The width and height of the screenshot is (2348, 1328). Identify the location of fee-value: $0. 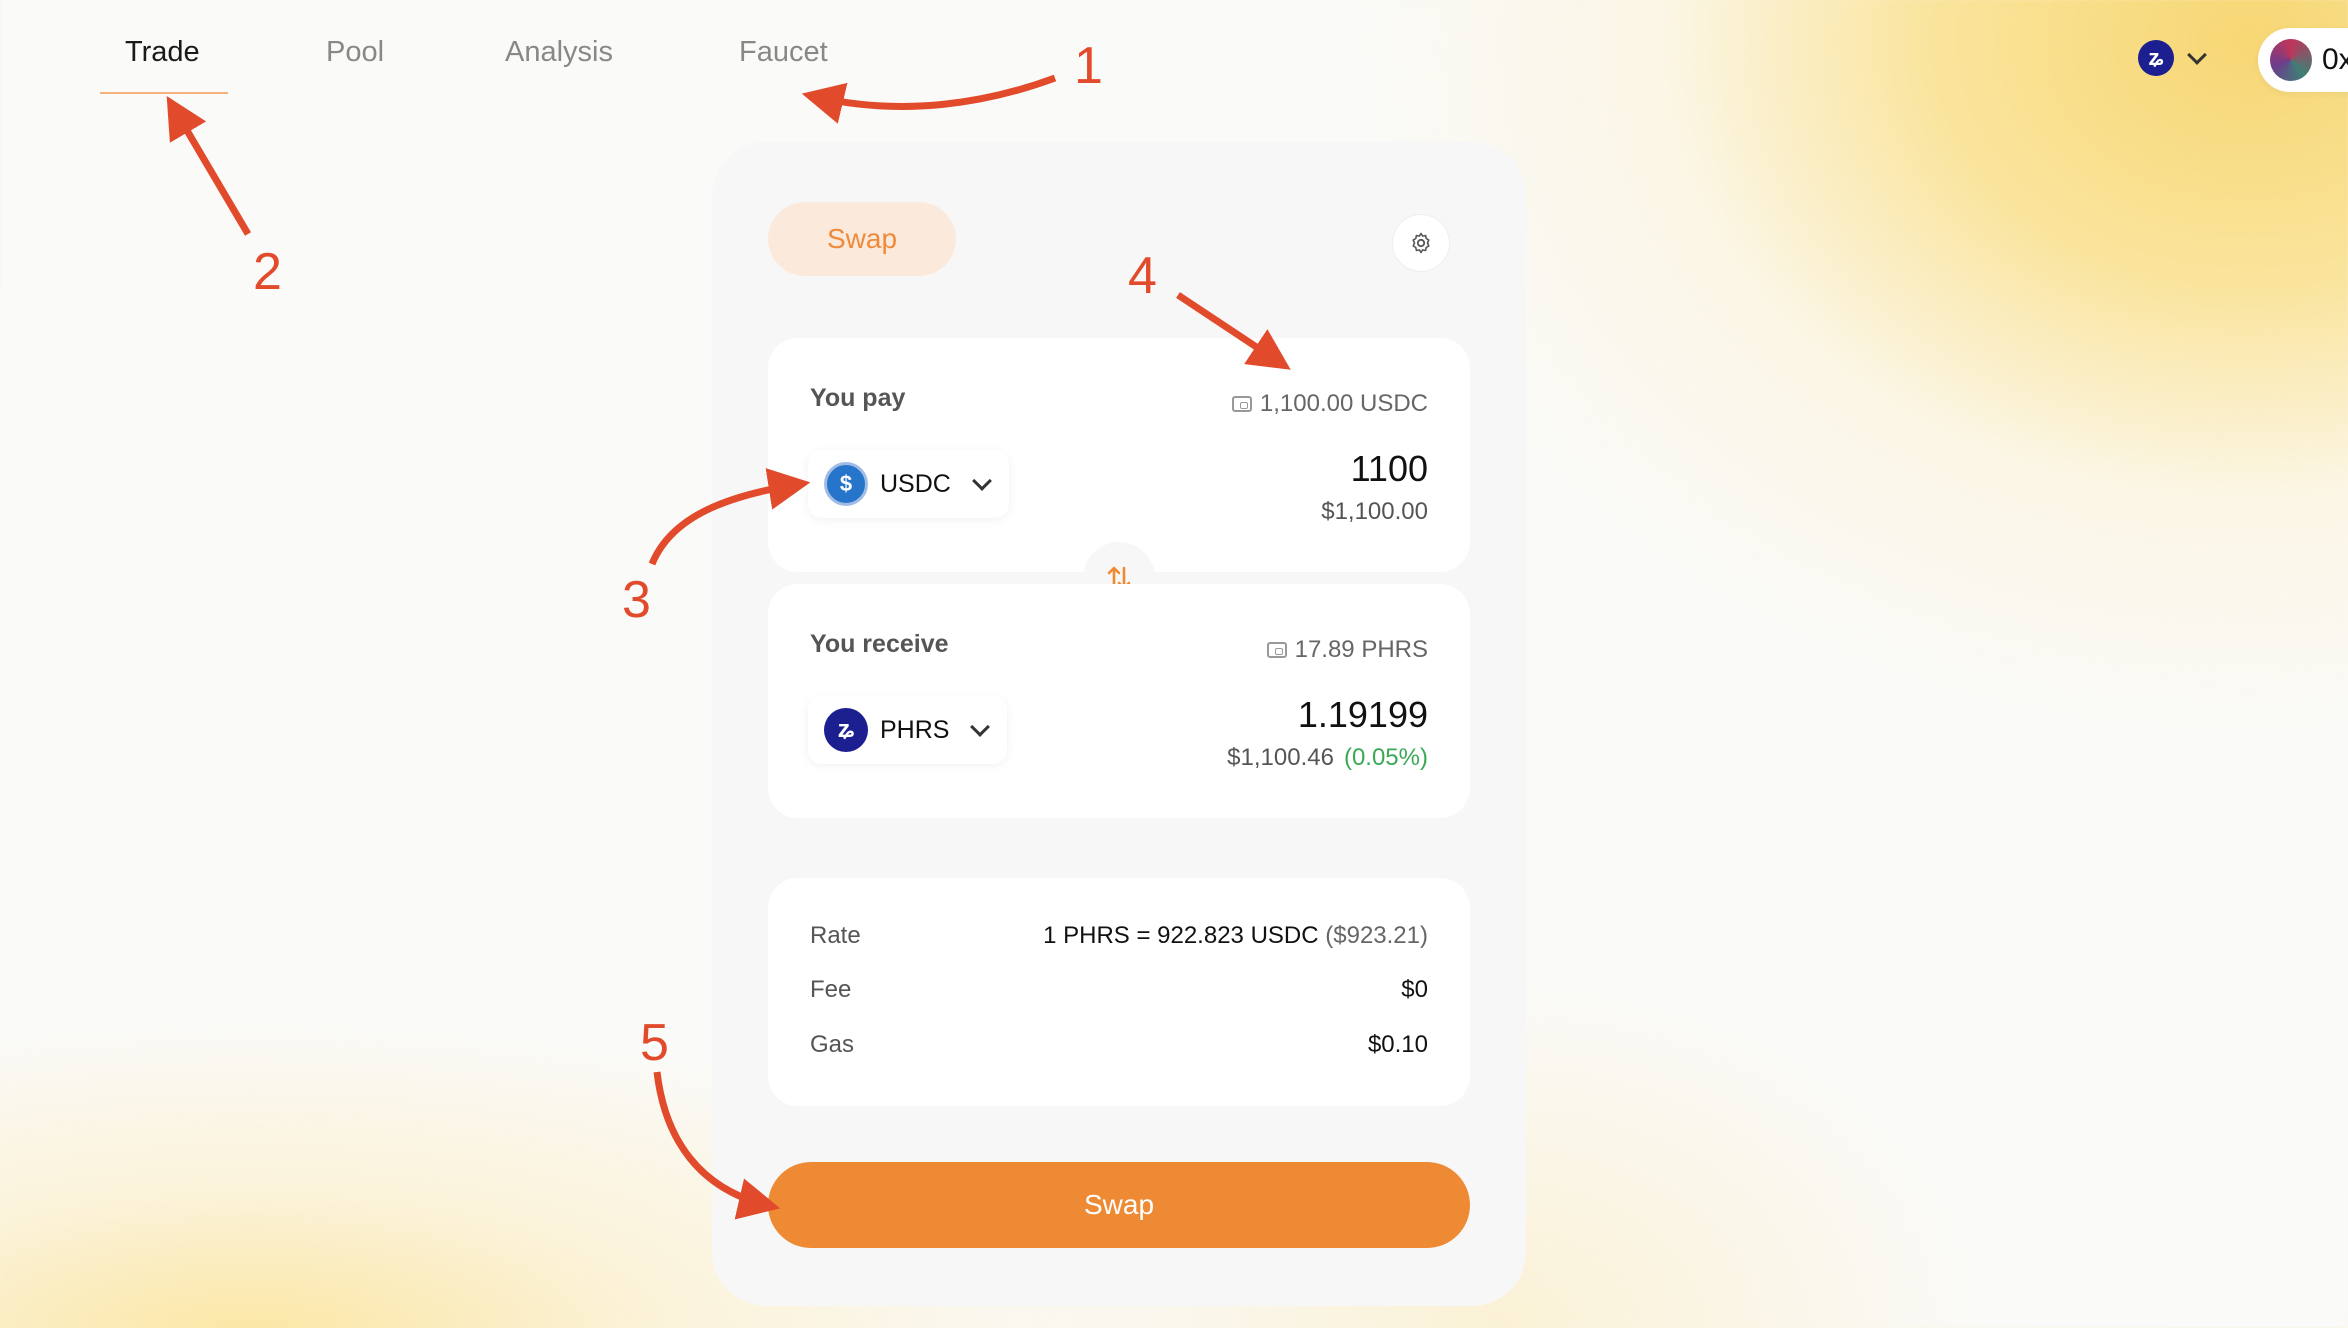
(1414, 989).